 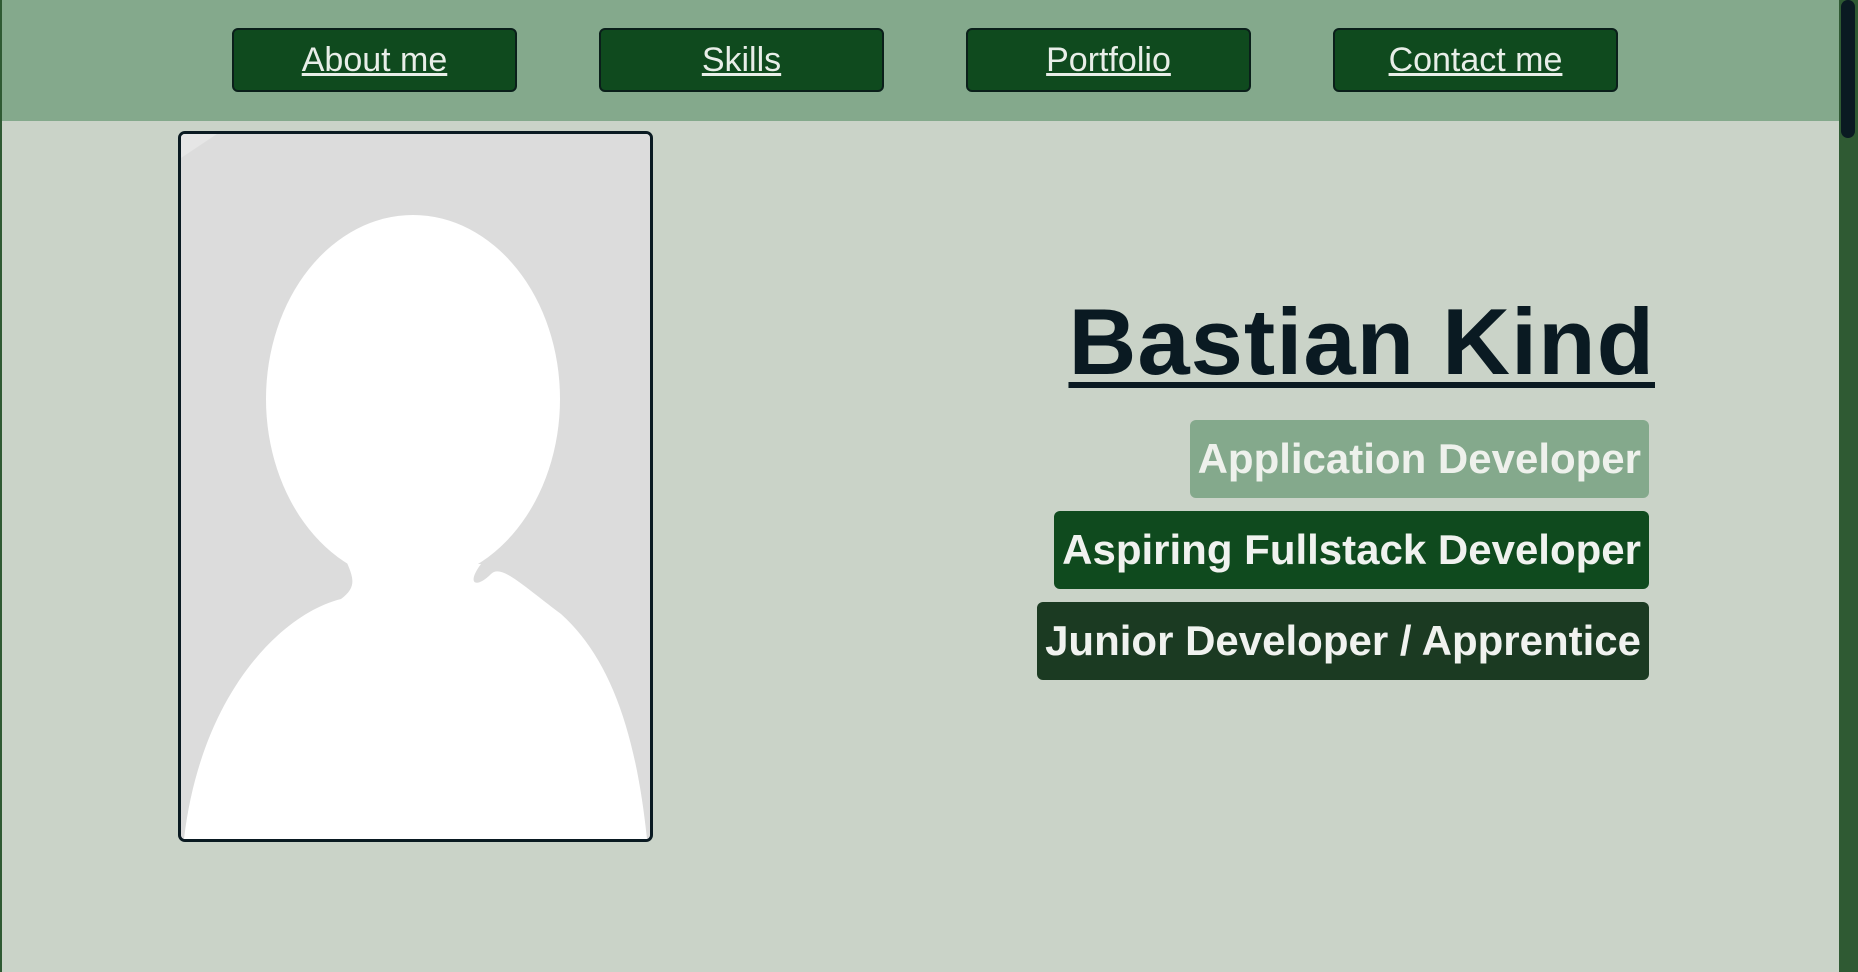 What do you see at coordinates (741, 60) in the screenshot?
I see `nav-skills-button: Skills` at bounding box center [741, 60].